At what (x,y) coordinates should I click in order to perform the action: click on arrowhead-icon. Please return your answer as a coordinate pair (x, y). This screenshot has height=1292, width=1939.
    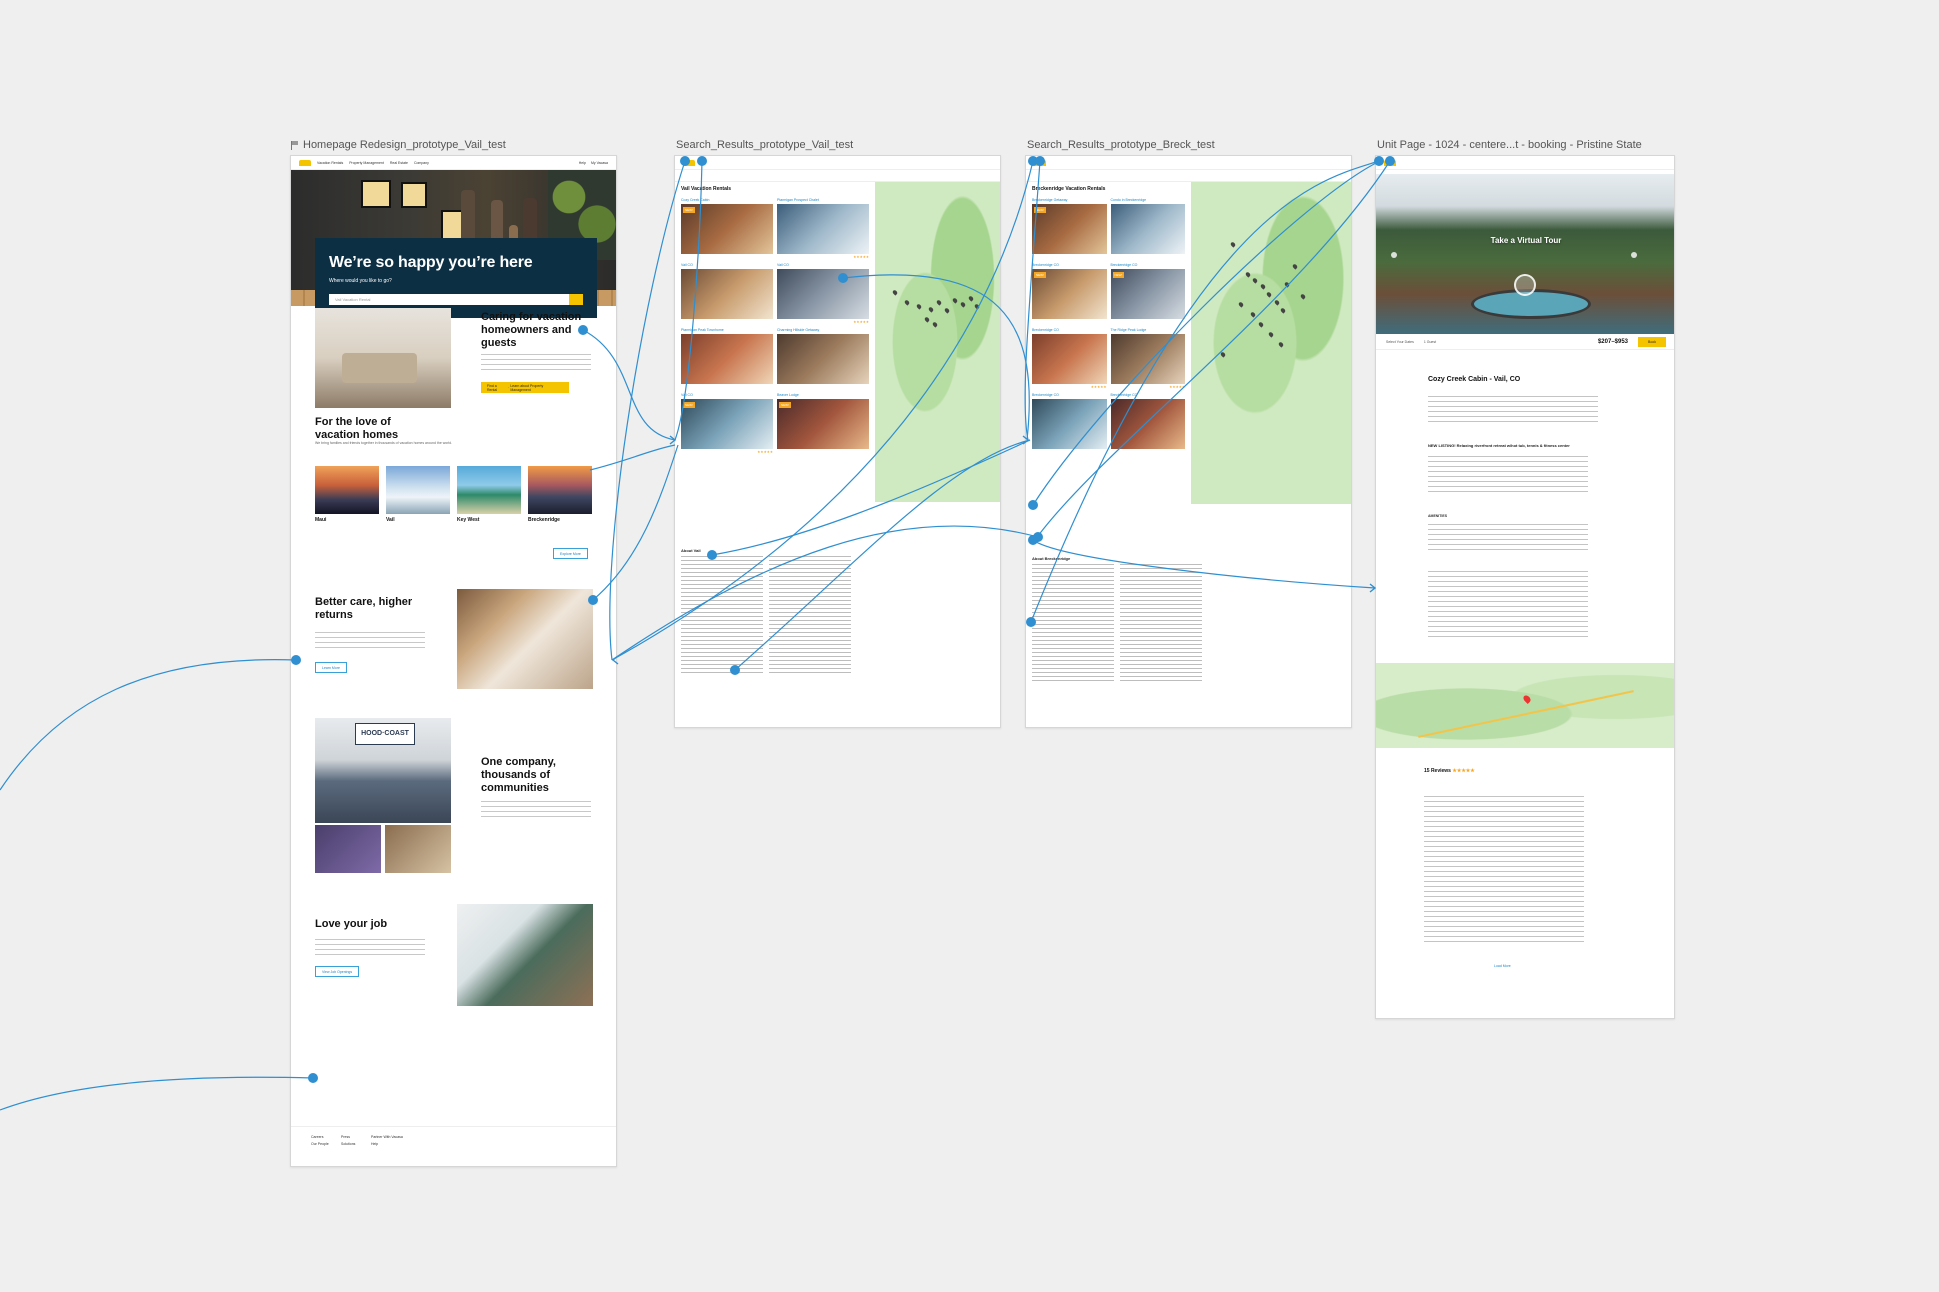
    Looking at the image, I should click on (615, 660).